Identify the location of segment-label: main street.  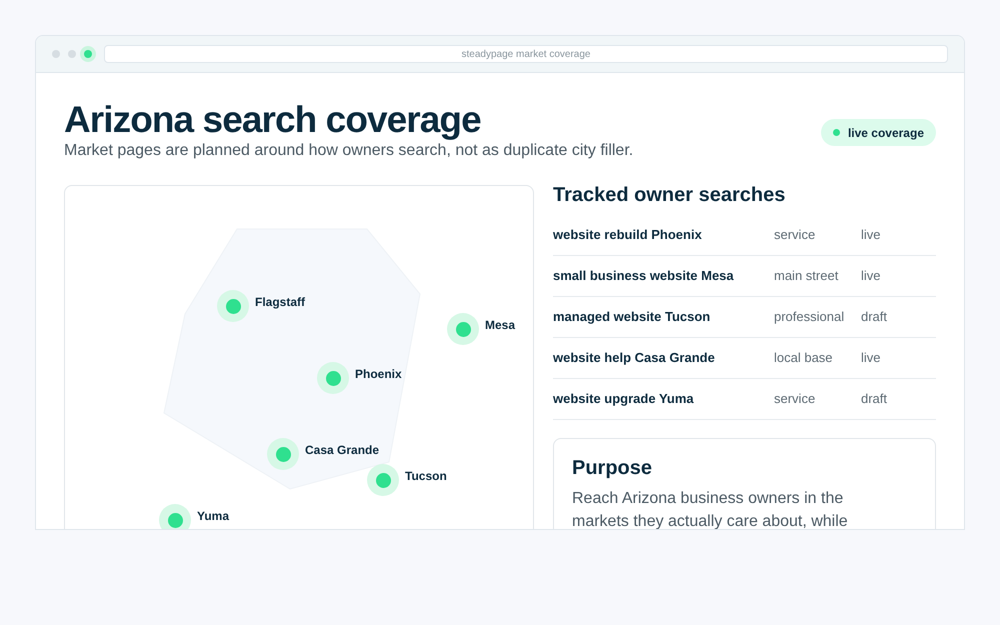
(807, 276).